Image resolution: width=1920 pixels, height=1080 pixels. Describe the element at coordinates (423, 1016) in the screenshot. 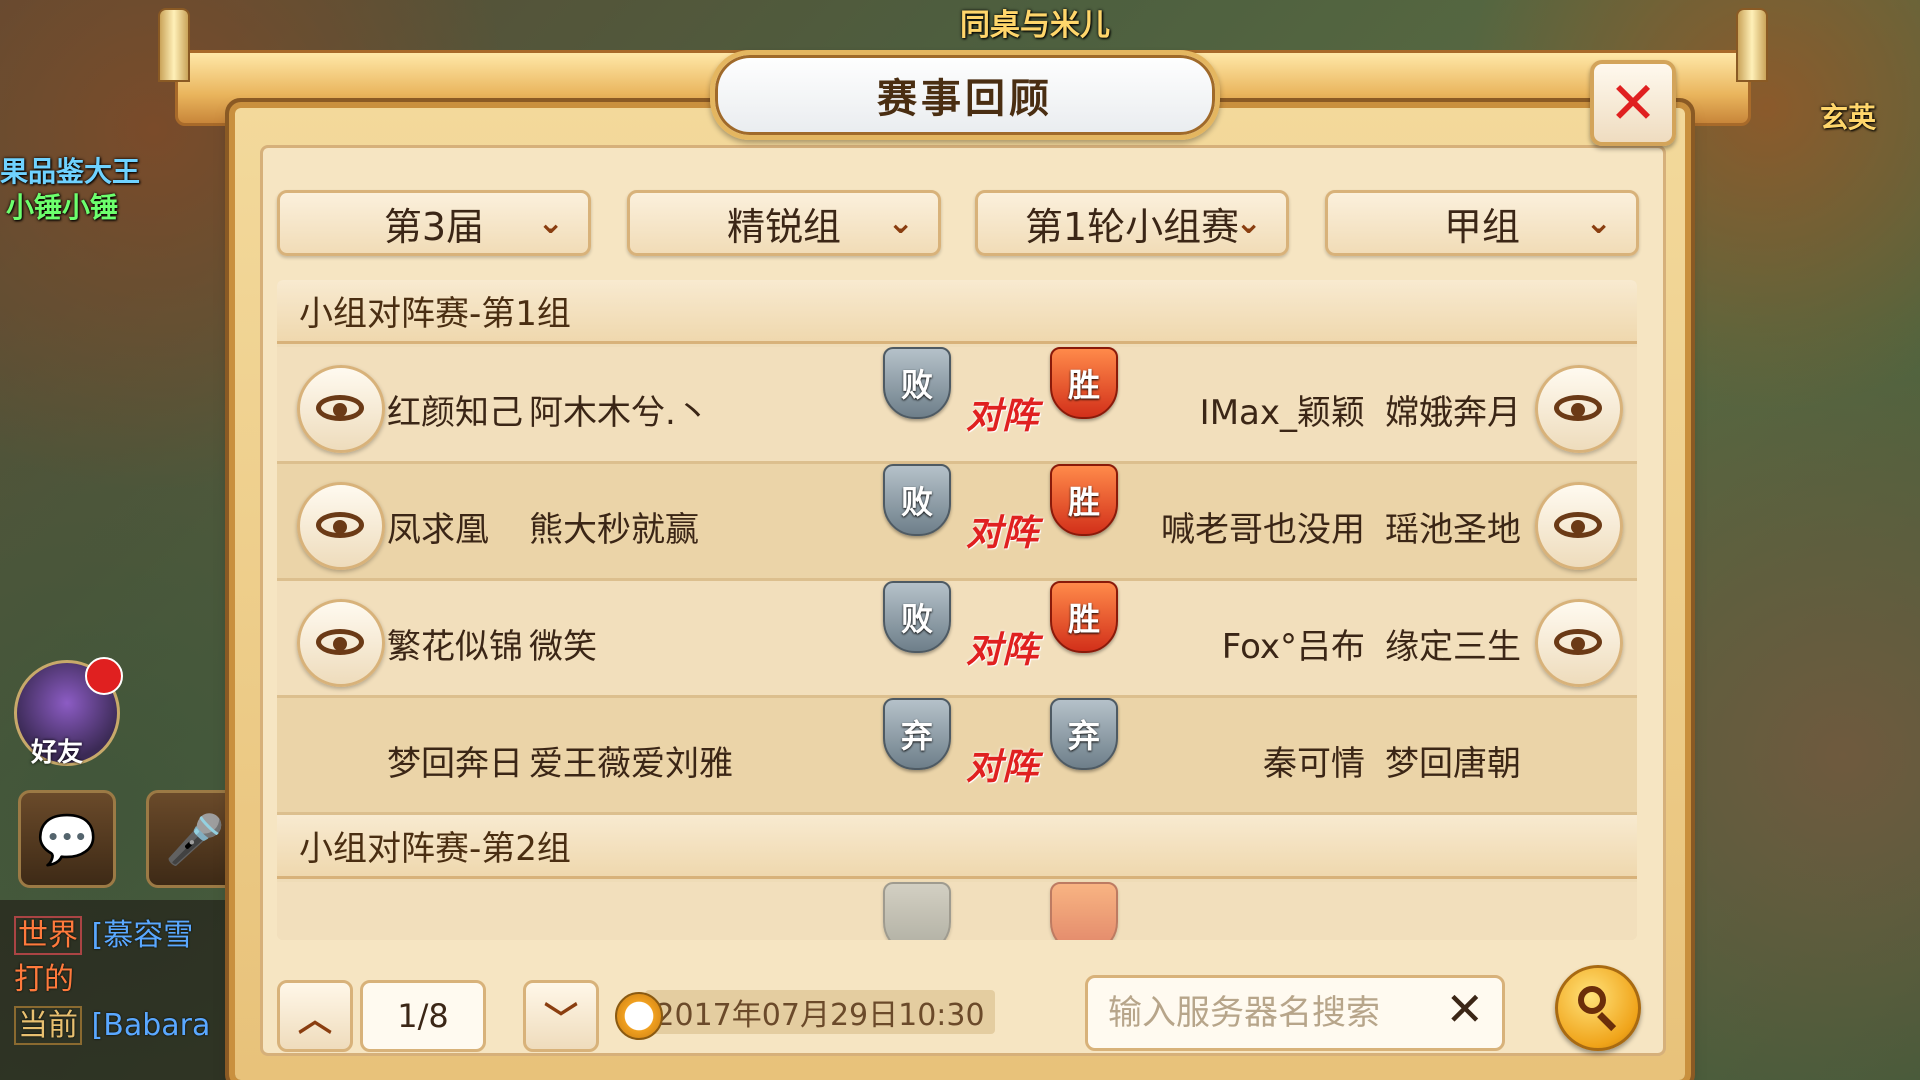

I see `page-indicator: 1/8` at that location.